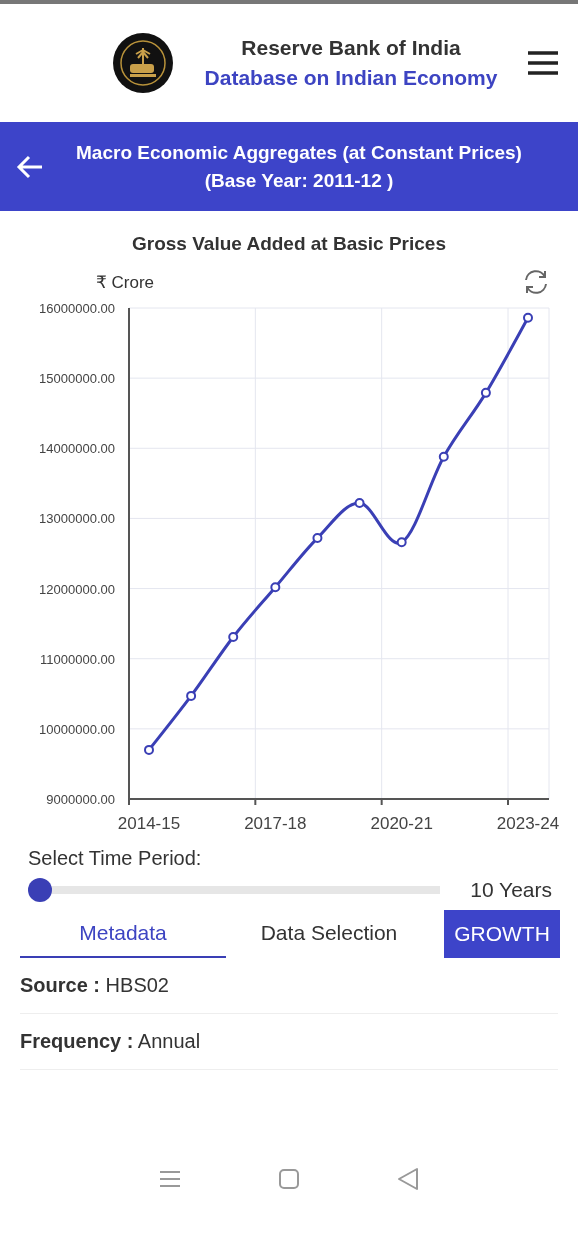  I want to click on metadata-row: Source : HBS02, so click(94, 985).